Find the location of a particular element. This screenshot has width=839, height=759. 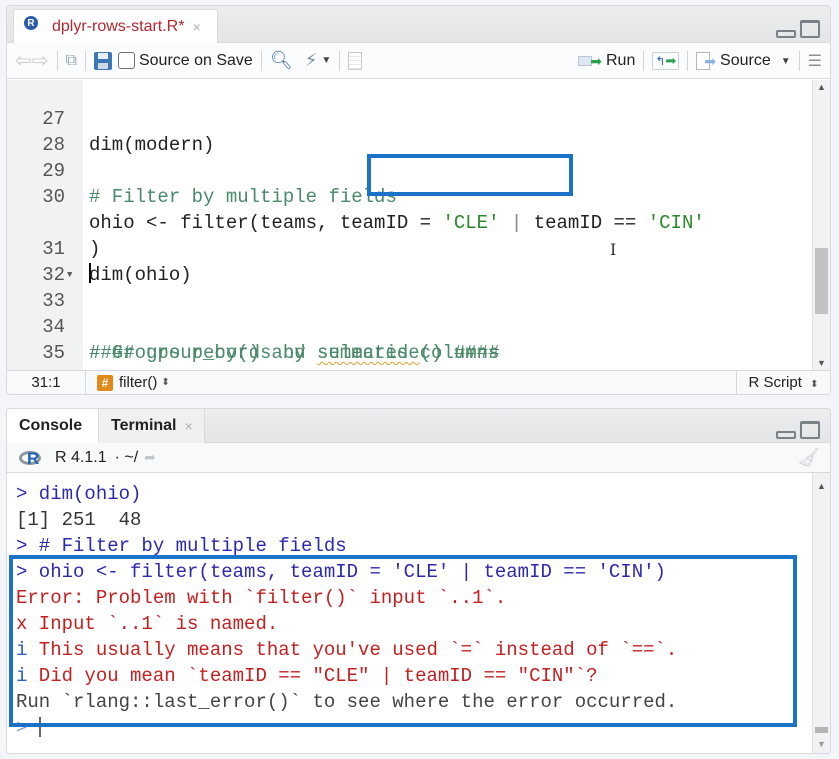

code-line: 35 # Aggregates values for each group is located at coordinates (409, 352).